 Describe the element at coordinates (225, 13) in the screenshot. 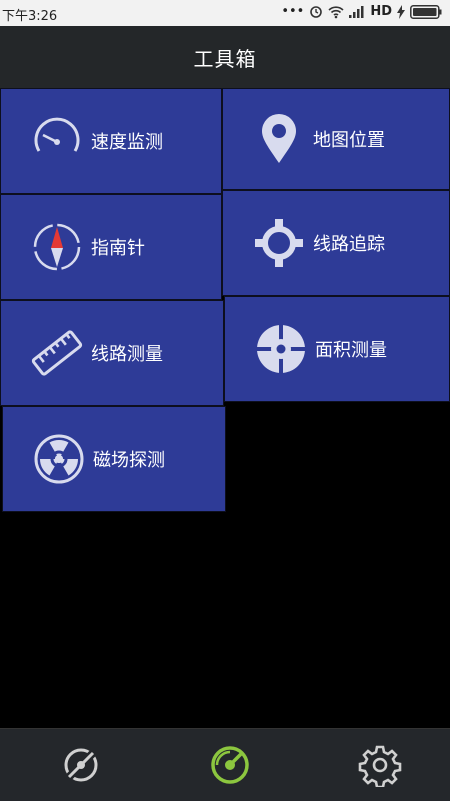

I see `status-bar: 下午3:26 ••• HD` at that location.